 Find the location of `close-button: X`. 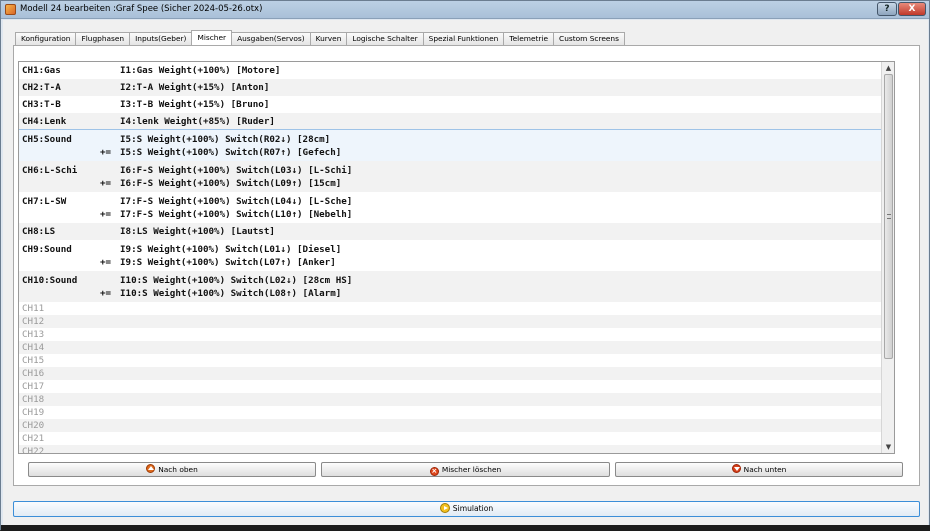

close-button: X is located at coordinates (912, 9).